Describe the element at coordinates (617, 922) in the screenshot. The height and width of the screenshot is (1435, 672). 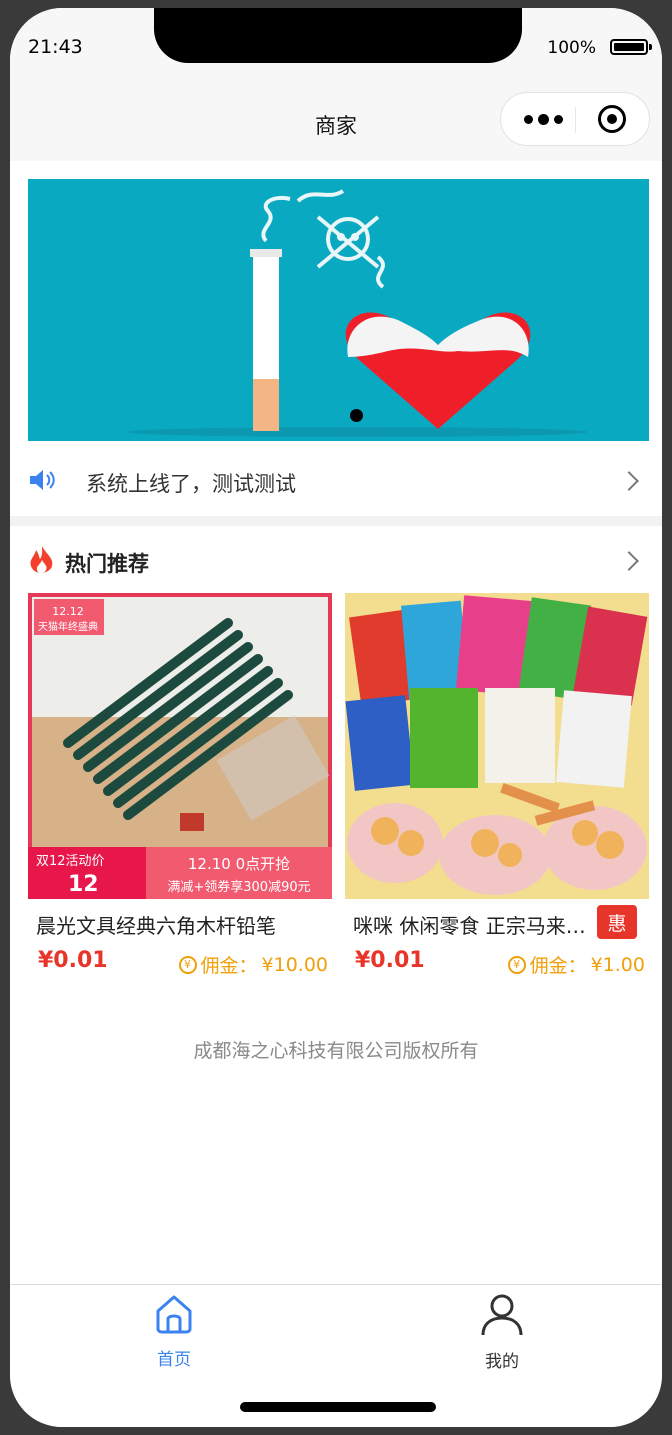
I see `discount-badge: 惠` at that location.